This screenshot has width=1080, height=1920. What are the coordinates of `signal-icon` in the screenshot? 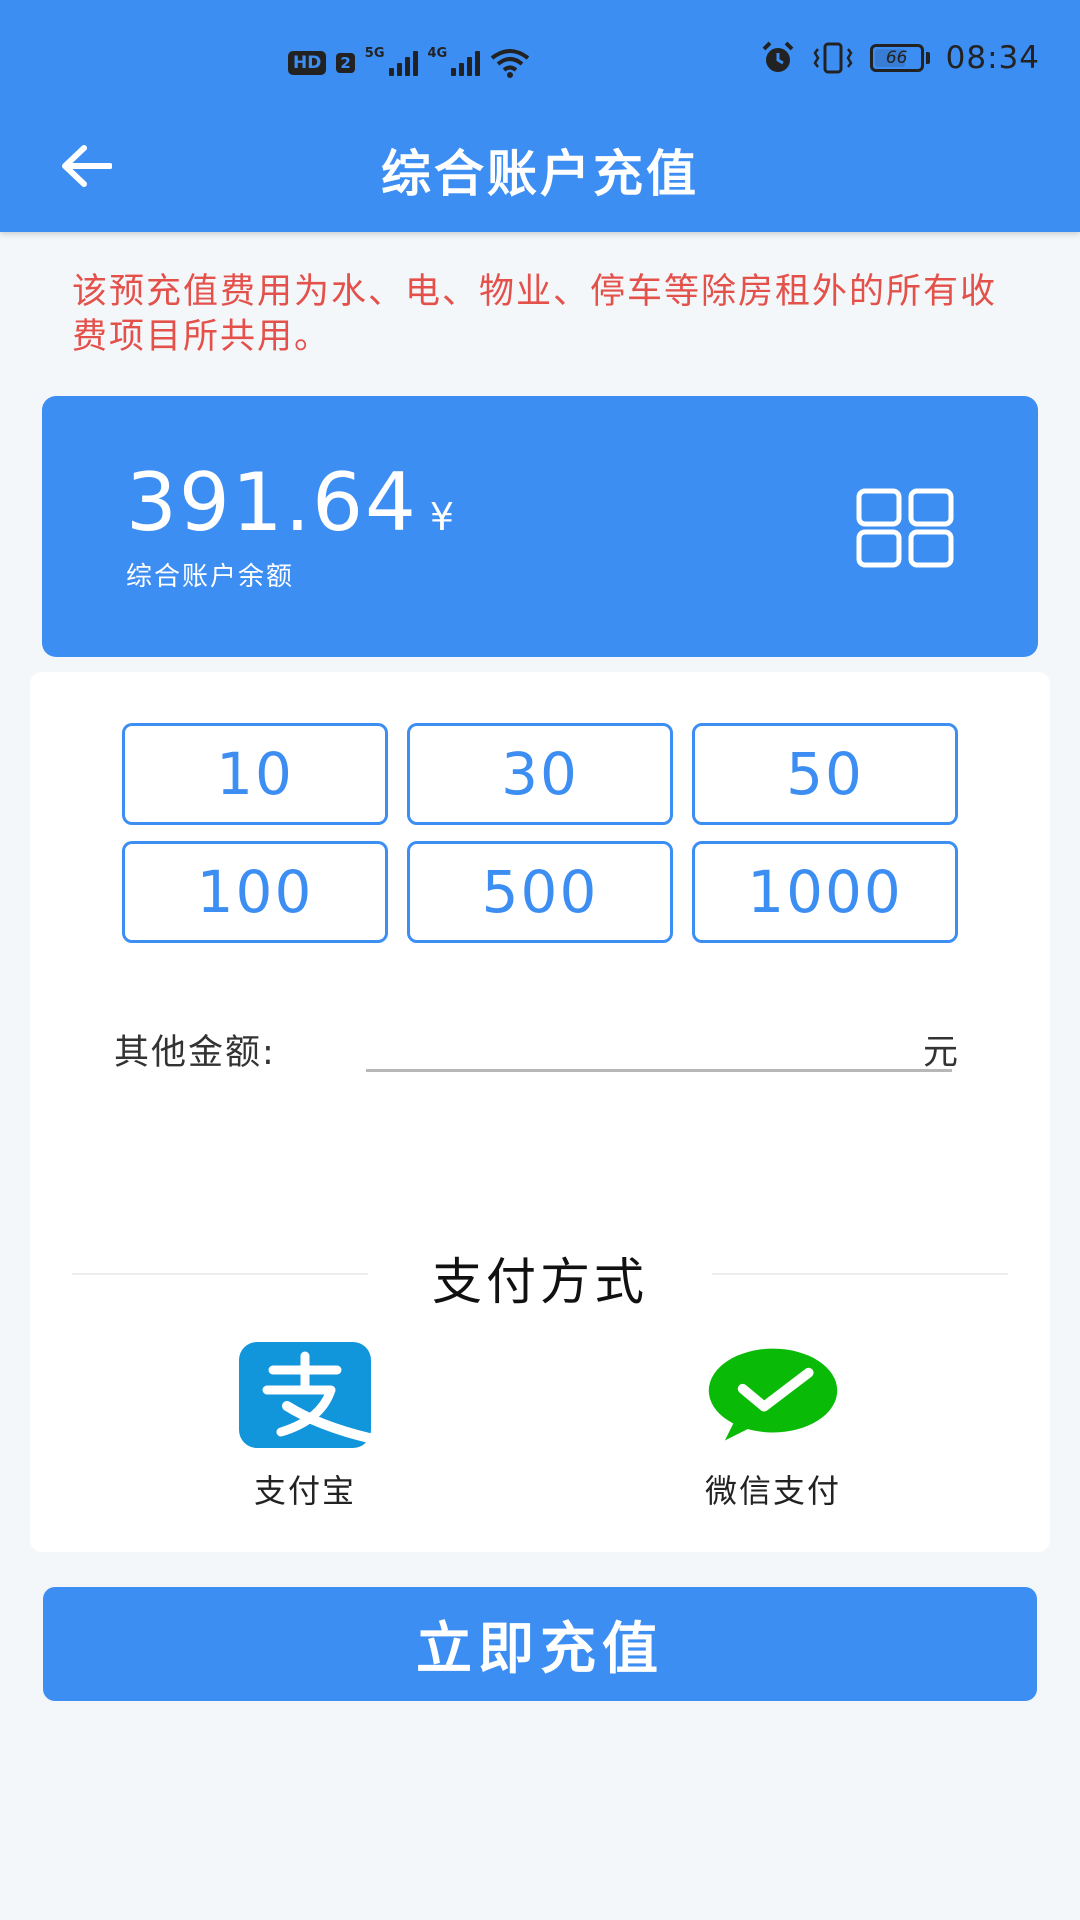 It's located at (403, 63).